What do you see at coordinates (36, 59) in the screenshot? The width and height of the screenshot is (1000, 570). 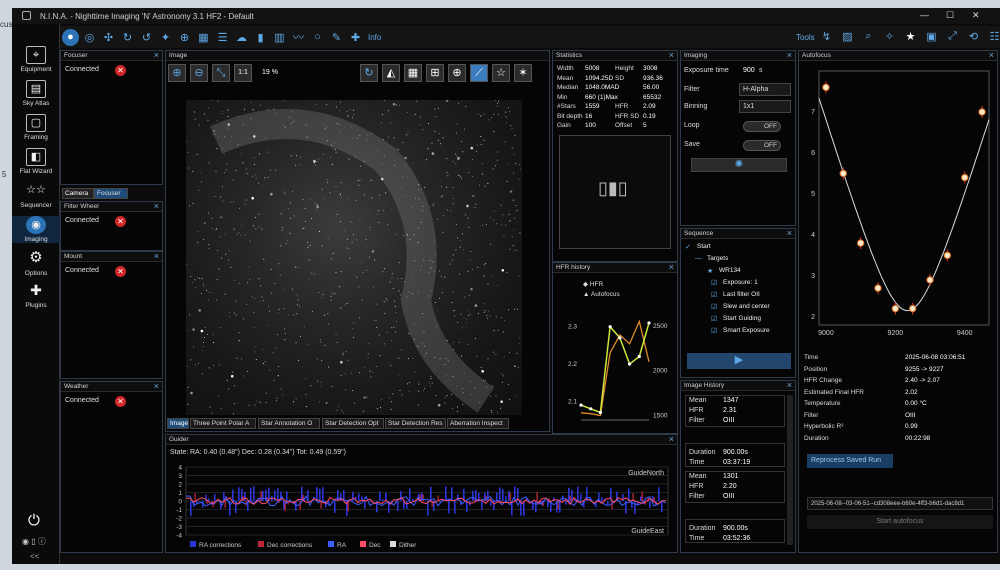 I see `nav-equipment: ⌖ Equipment` at bounding box center [36, 59].